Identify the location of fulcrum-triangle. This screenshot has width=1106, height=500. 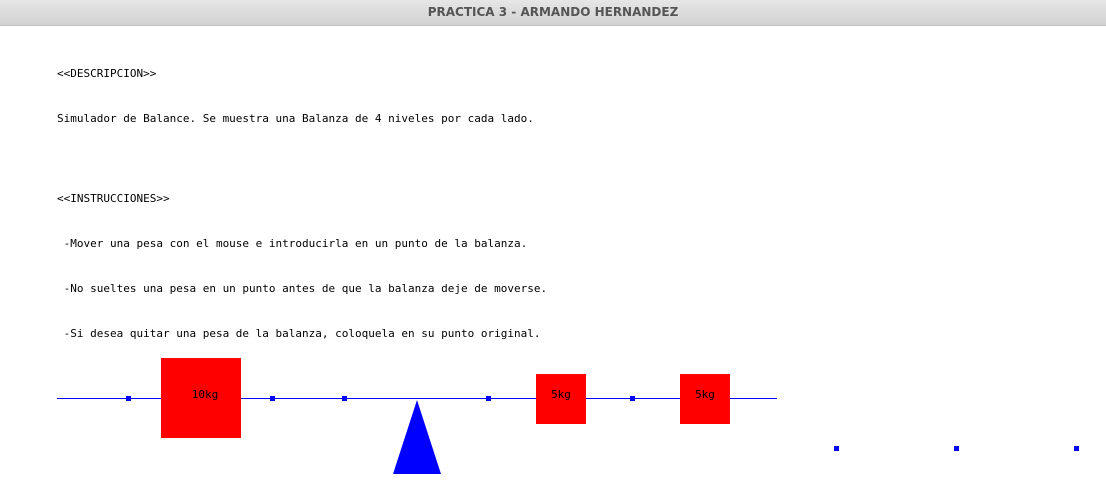
(417, 437).